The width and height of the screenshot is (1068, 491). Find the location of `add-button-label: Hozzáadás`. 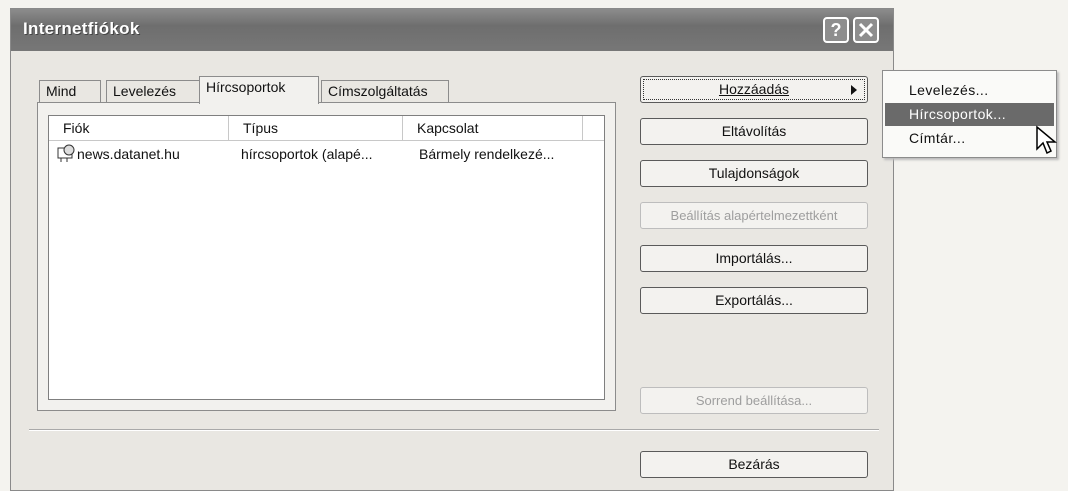

add-button-label: Hozzáadás is located at coordinates (754, 89).